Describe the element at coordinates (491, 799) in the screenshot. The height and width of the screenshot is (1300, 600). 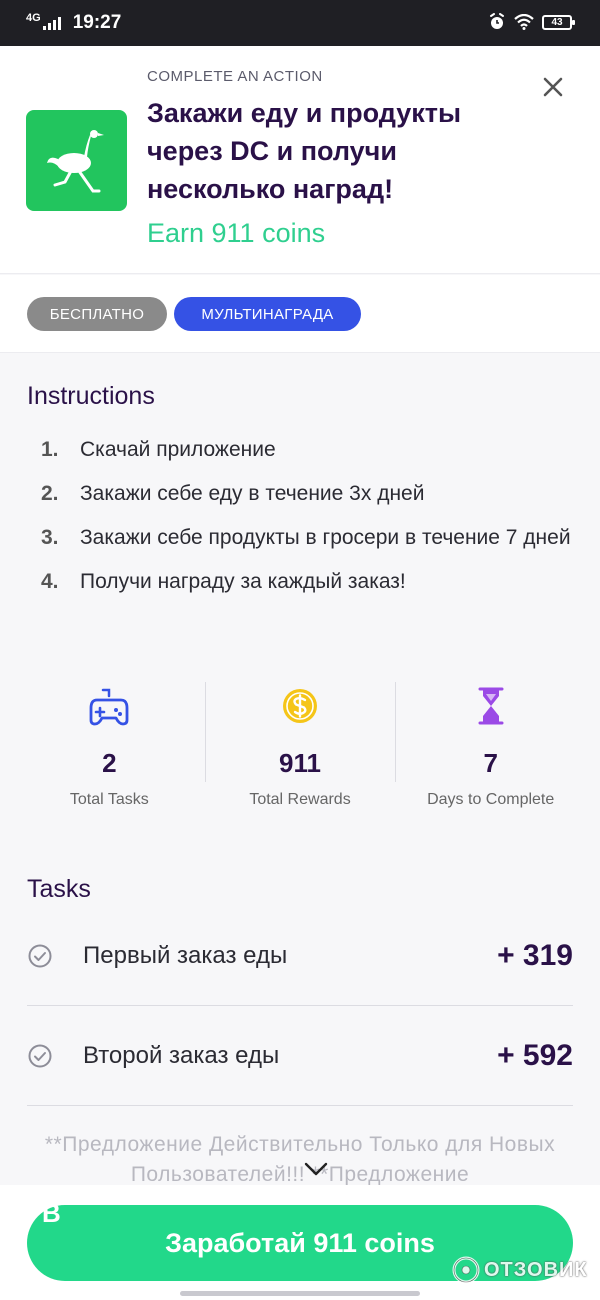
I see `stat-label: Days to Complete` at that location.